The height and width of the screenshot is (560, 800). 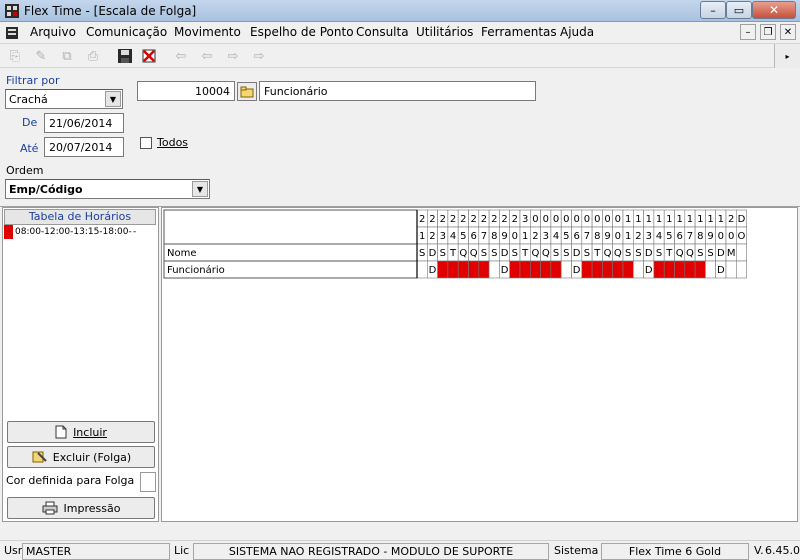 What do you see at coordinates (148, 482) in the screenshot?
I see `folga-color-swatch` at bounding box center [148, 482].